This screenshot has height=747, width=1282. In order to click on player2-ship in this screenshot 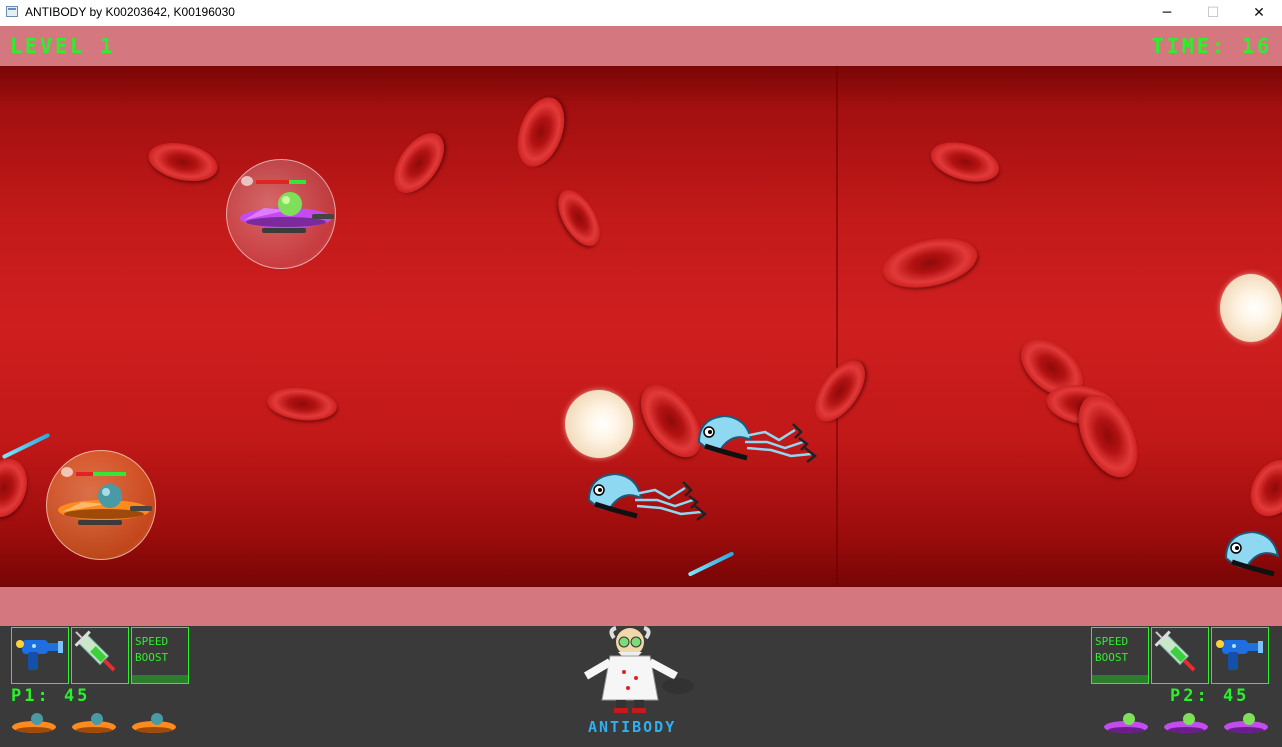, I will do `click(287, 212)`.